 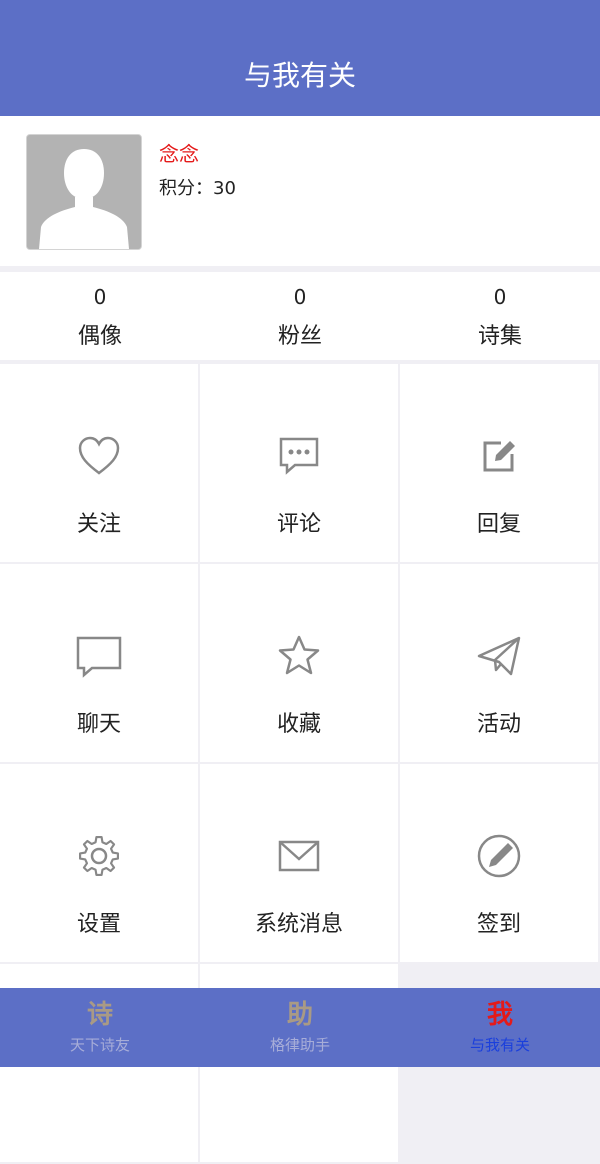 I want to click on tab-poets: 诗 天下诗友, so click(x=100, y=1027).